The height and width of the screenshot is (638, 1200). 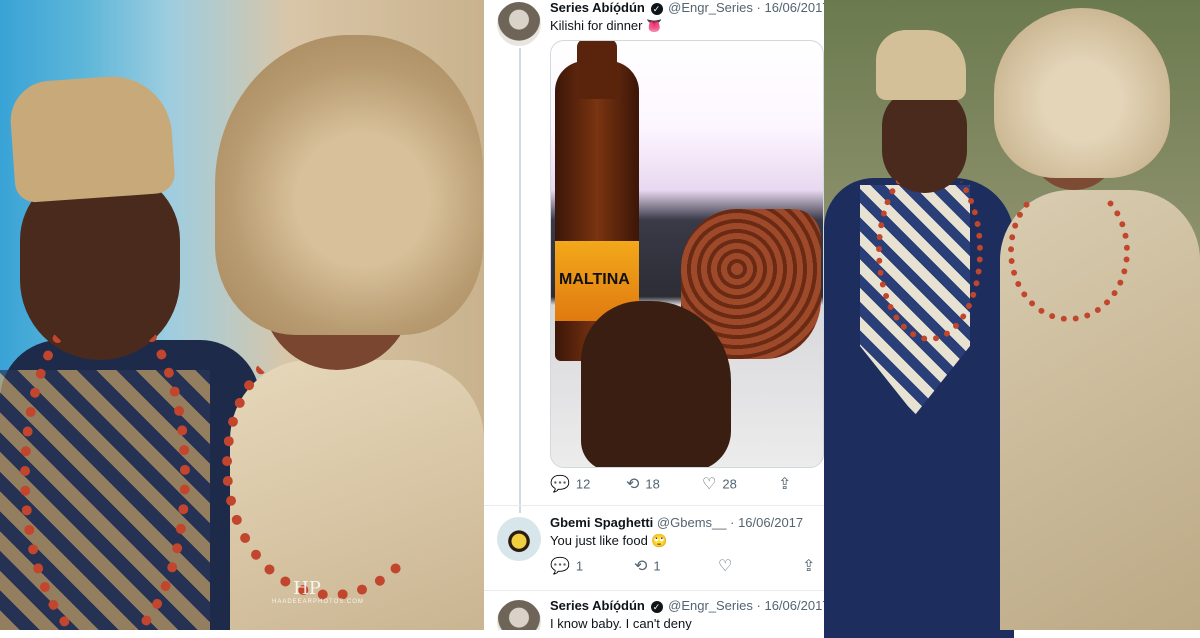 I want to click on tweet-actions: 💬 12 ⟲ 18 ♡ 28 ⇪, so click(x=680, y=484).